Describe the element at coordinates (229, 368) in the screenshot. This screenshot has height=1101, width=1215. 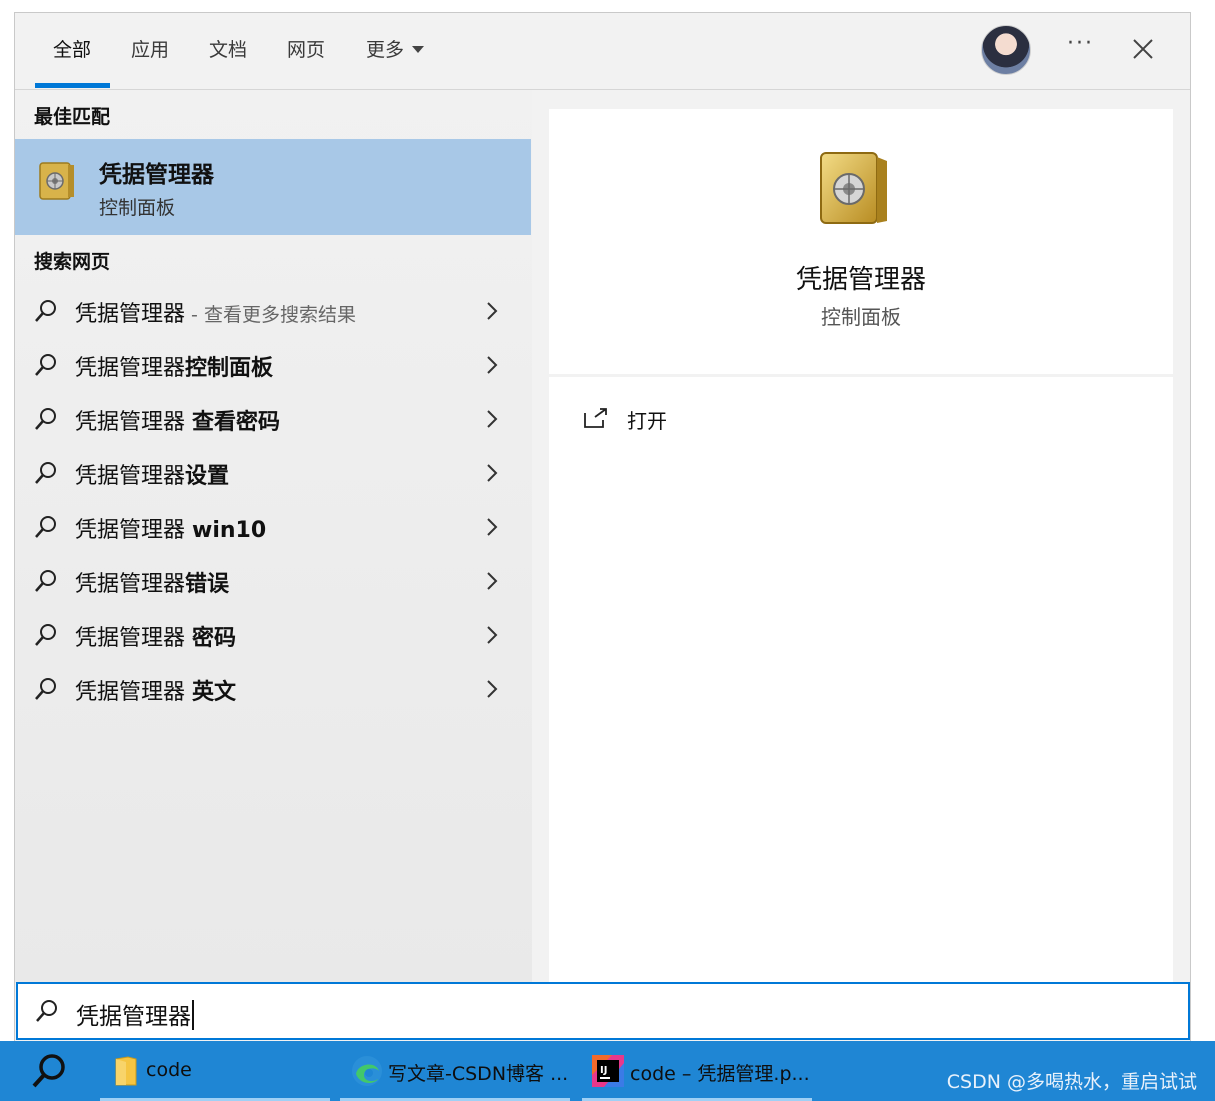
I see `web-result-suggestion: 控制面板` at that location.